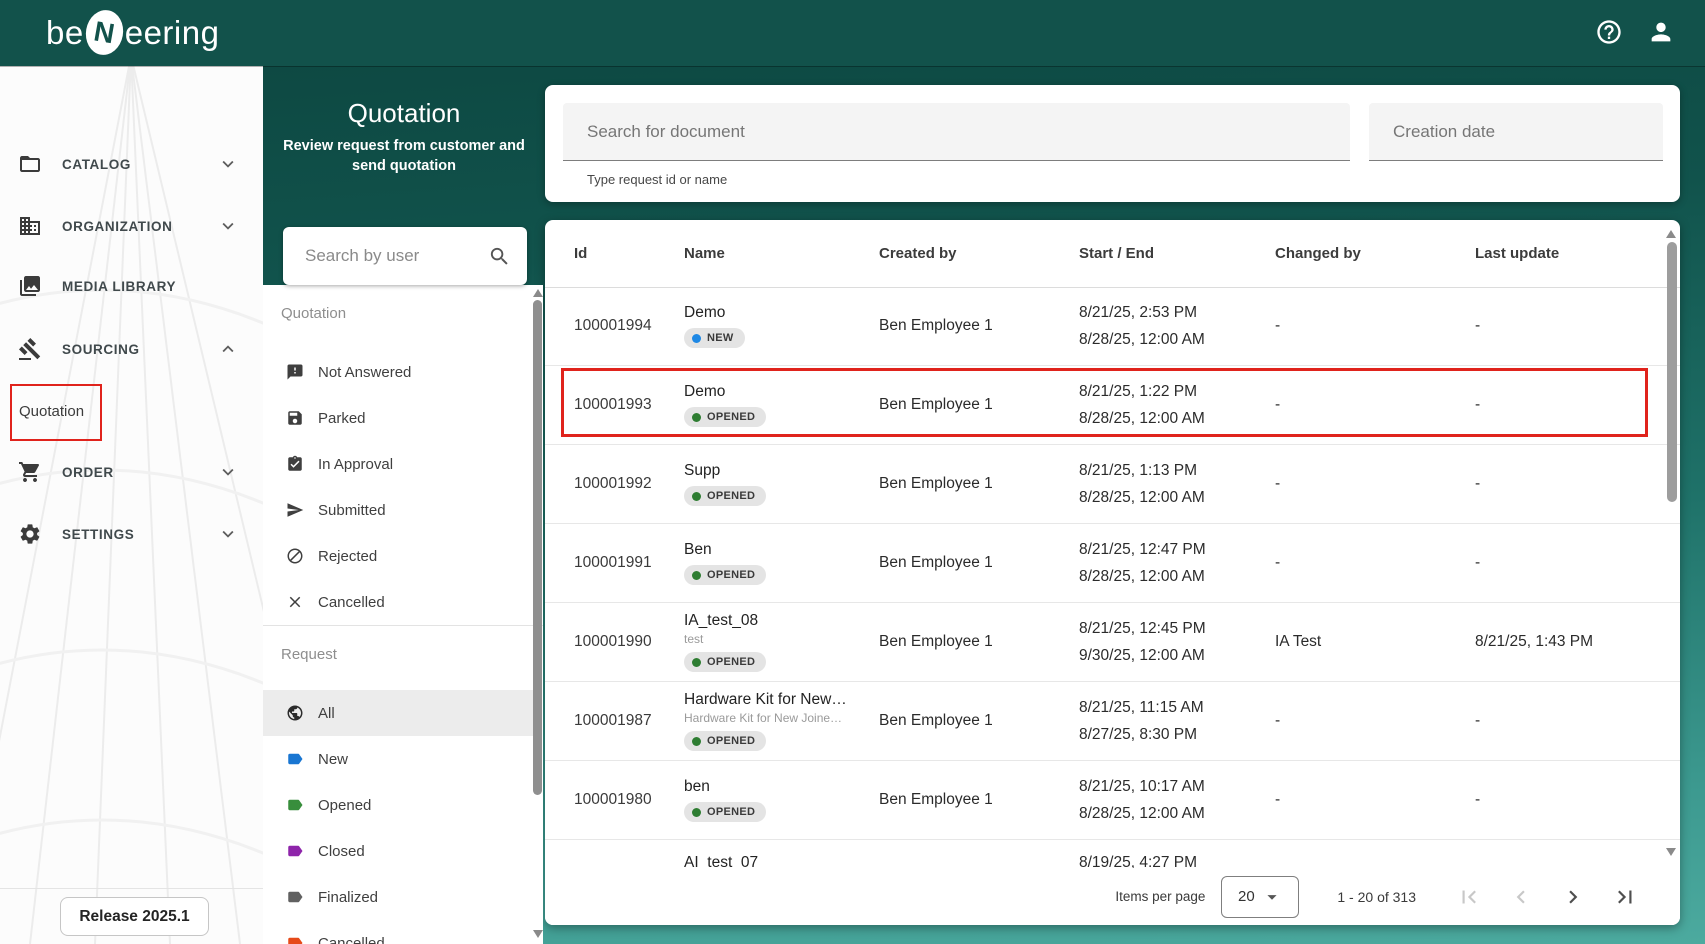 The image size is (1705, 944). Describe the element at coordinates (398, 897) in the screenshot. I see `filter-item-finalized: Finalized` at that location.